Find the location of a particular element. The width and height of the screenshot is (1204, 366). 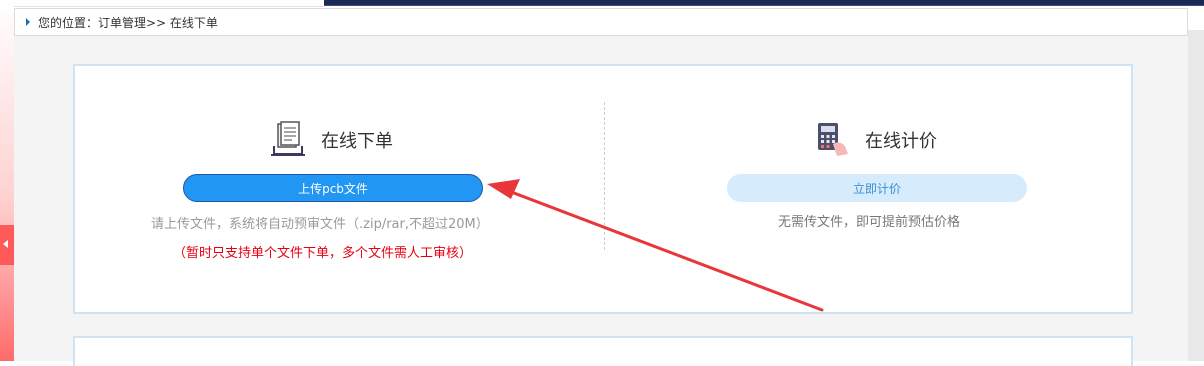

quote-hint: 无需传文件，即可提前预估价格 is located at coordinates (869, 222).